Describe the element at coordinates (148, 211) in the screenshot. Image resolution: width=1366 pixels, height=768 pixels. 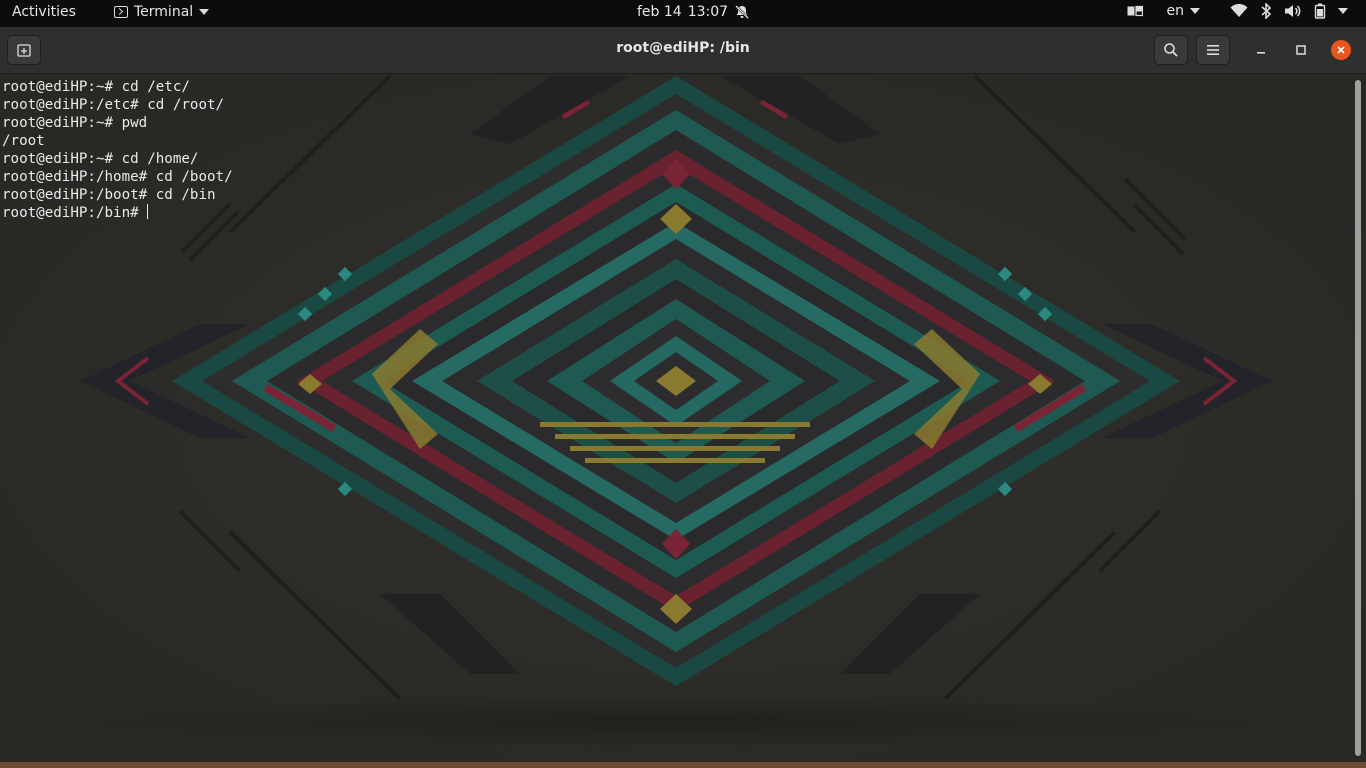
I see `text-cursor` at that location.